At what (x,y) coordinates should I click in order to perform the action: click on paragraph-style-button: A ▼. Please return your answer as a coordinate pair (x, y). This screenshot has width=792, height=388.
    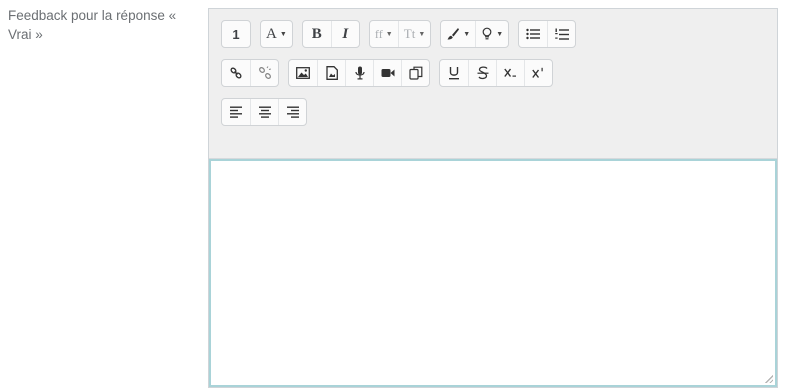
    Looking at the image, I should click on (276, 34).